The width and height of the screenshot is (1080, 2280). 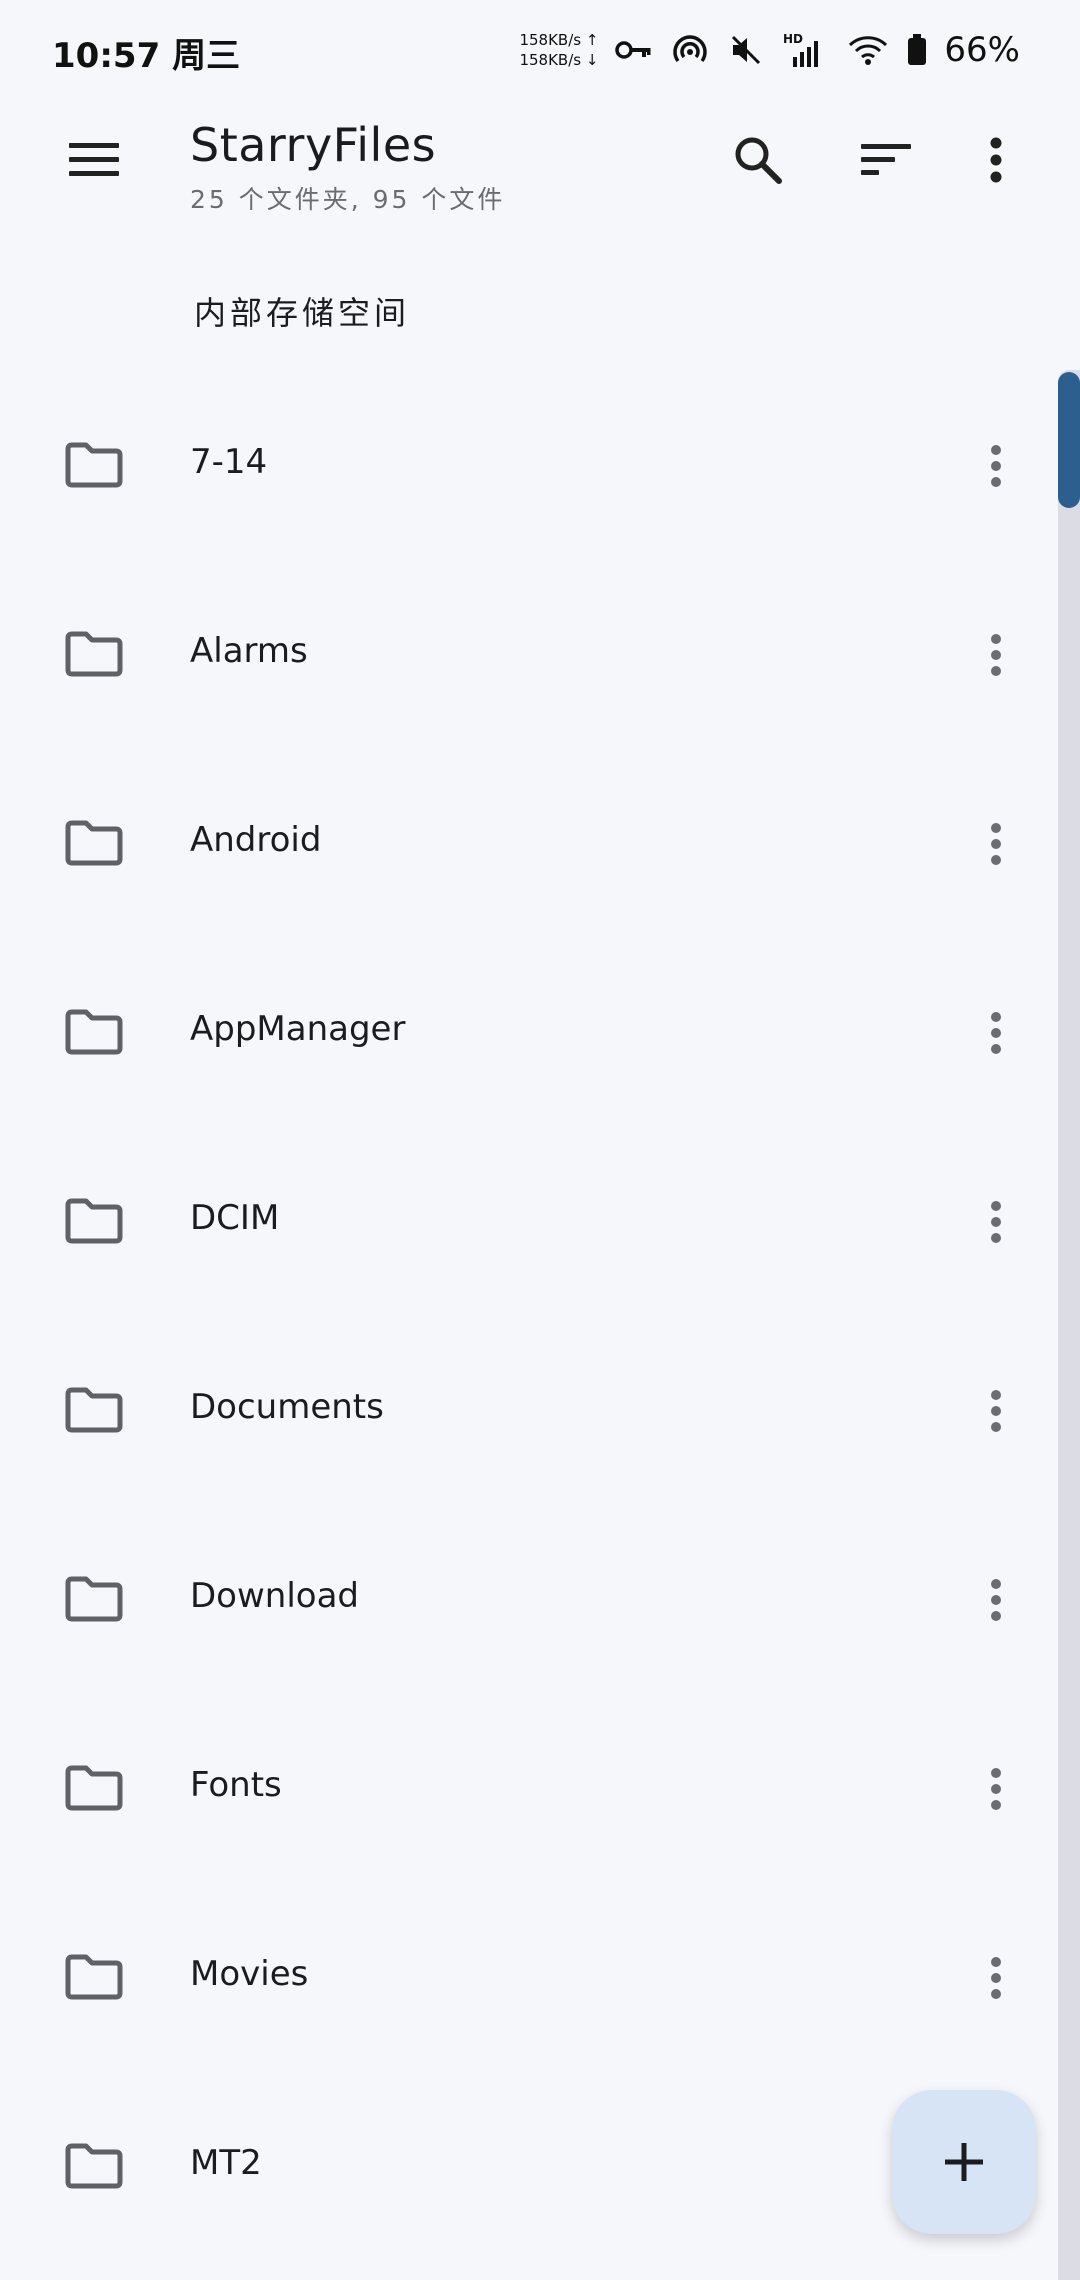 I want to click on menu-icon, so click(x=94, y=159).